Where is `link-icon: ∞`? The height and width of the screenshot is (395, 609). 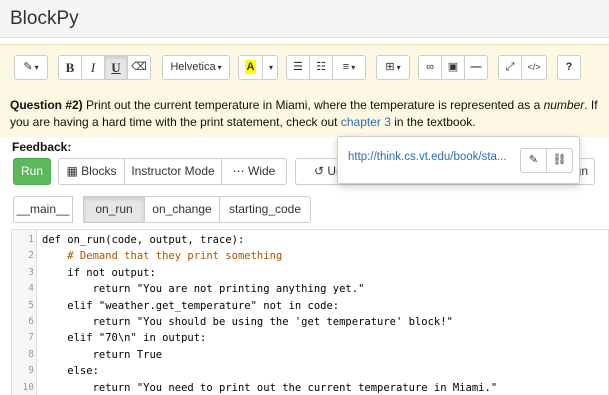 link-icon: ∞ is located at coordinates (430, 67).